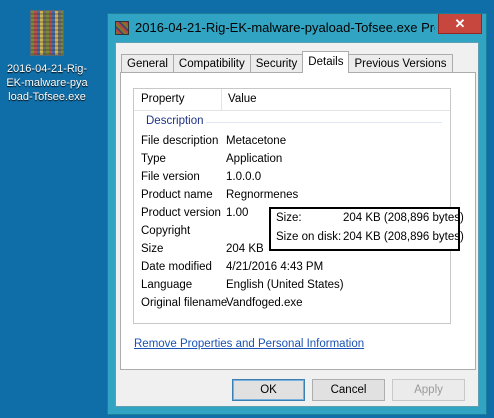 The height and width of the screenshot is (418, 494). I want to click on row-value: Vandfoged.exe, so click(264, 303).